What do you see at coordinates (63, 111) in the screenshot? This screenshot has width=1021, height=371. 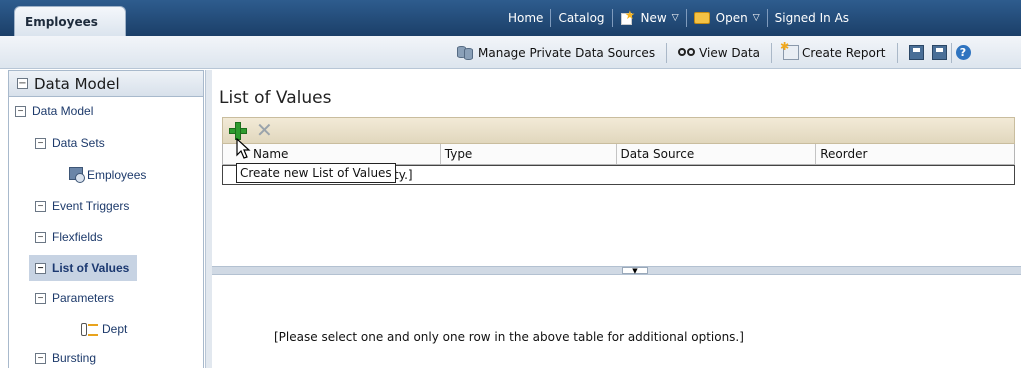 I see `tree-item-label: Data Model` at bounding box center [63, 111].